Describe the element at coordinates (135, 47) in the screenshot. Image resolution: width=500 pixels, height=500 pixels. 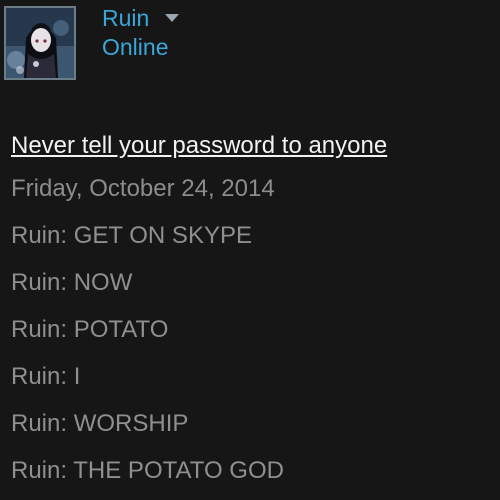
I see `user-status: Online` at that location.